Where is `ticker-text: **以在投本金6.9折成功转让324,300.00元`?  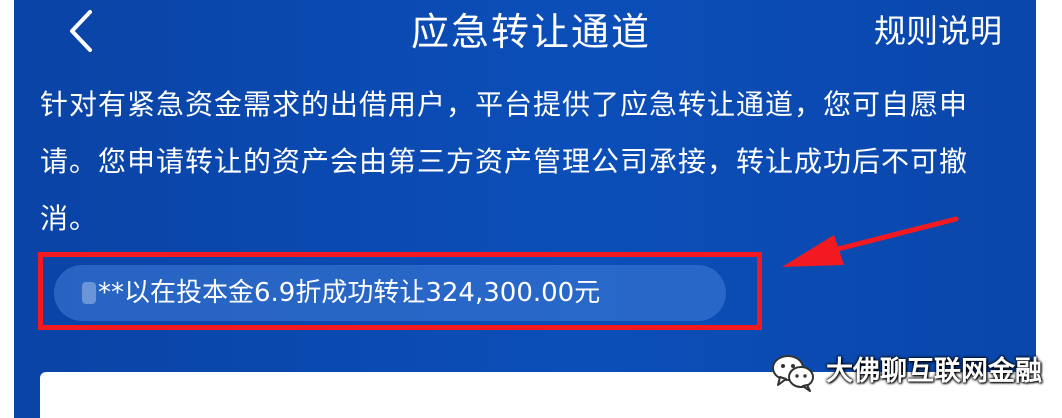
ticker-text: **以在投本金6.9折成功转让324,300.00元 is located at coordinates (341, 293).